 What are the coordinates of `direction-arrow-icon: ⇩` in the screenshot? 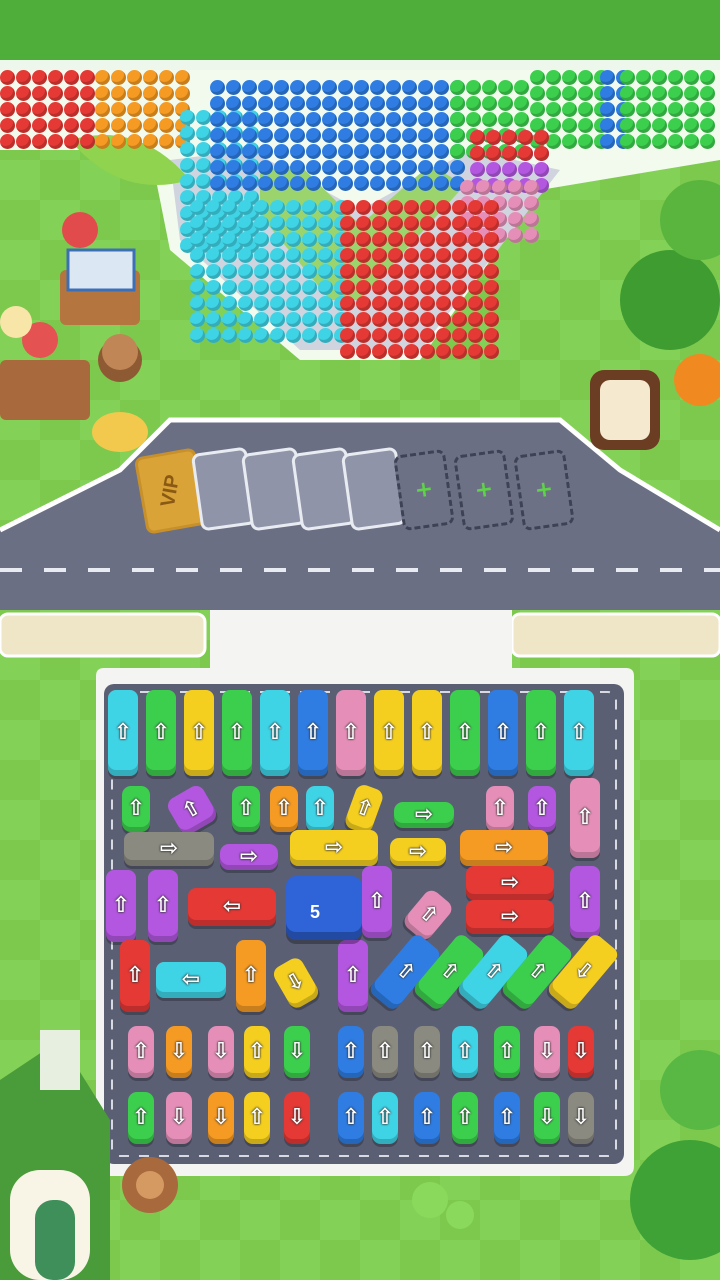 It's located at (581, 1117).